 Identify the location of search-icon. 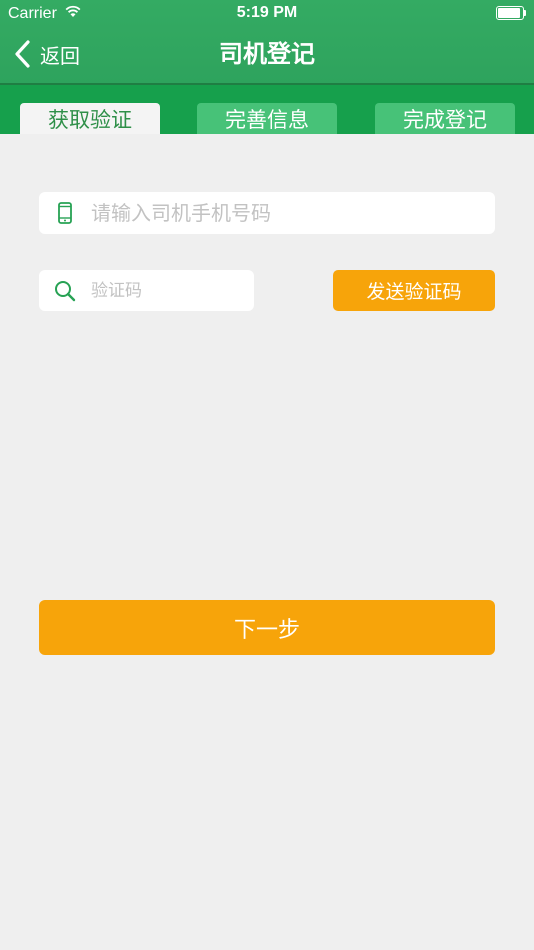
(65, 290).